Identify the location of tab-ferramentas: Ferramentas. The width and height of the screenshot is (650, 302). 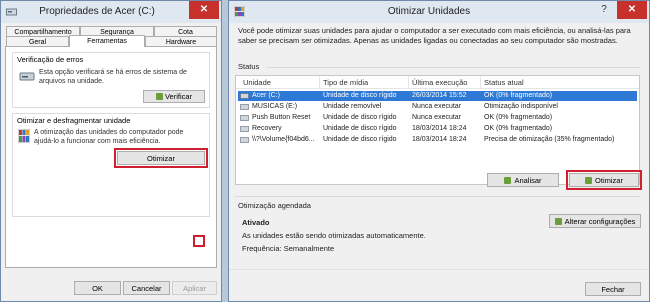
(107, 41).